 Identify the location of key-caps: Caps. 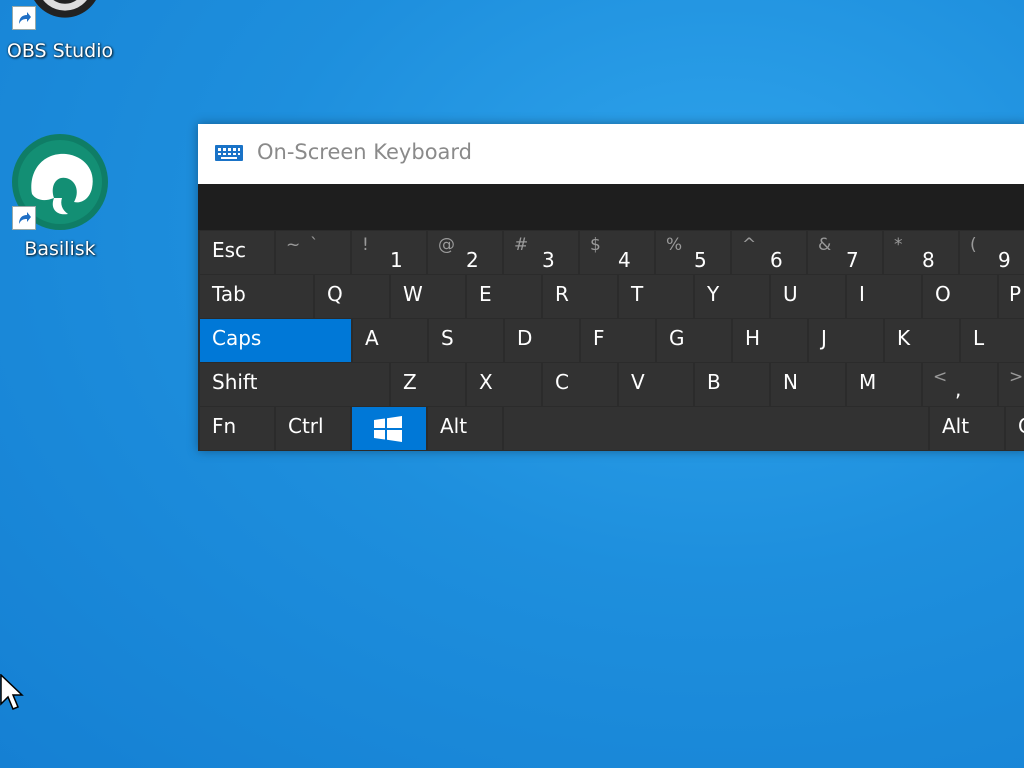
(275, 340).